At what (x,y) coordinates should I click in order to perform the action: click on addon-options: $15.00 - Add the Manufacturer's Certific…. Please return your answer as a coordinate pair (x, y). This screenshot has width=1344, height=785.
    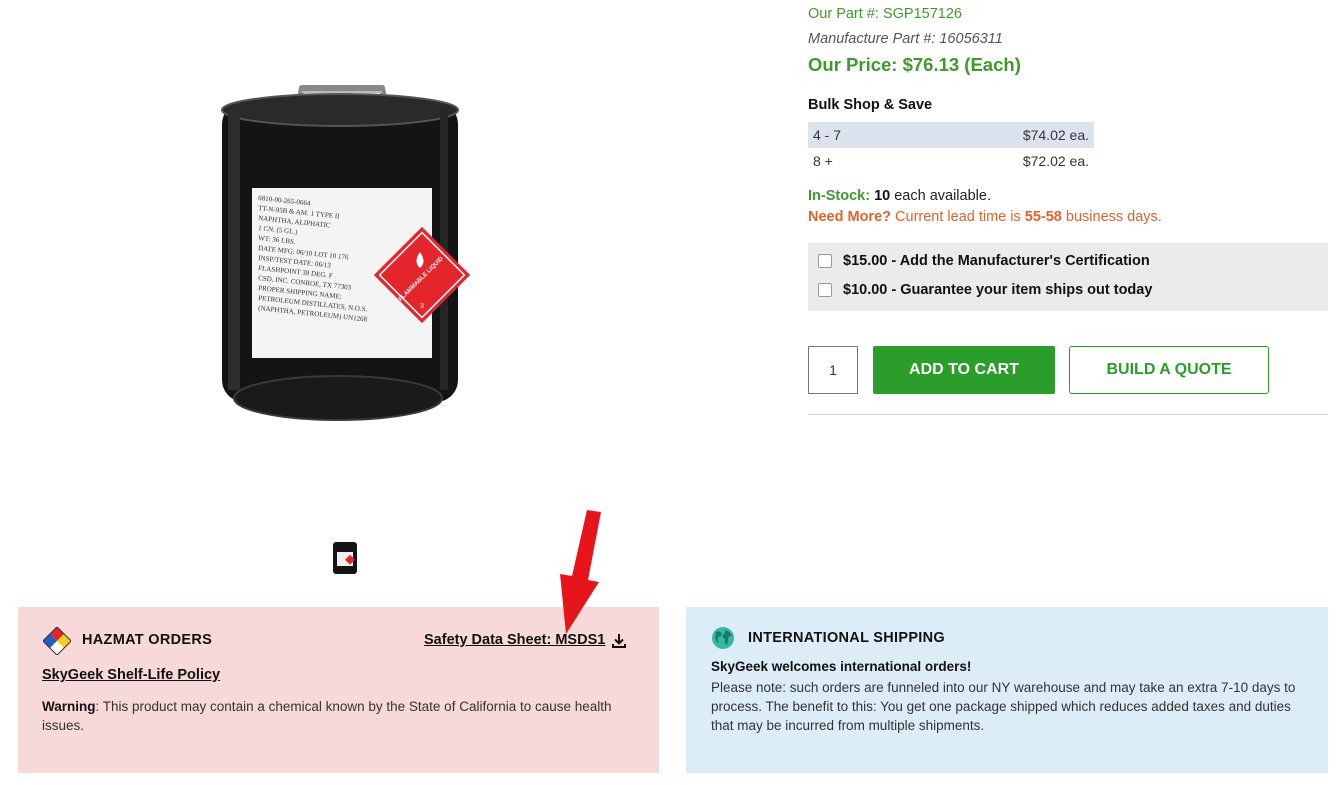
    Looking at the image, I should click on (1068, 277).